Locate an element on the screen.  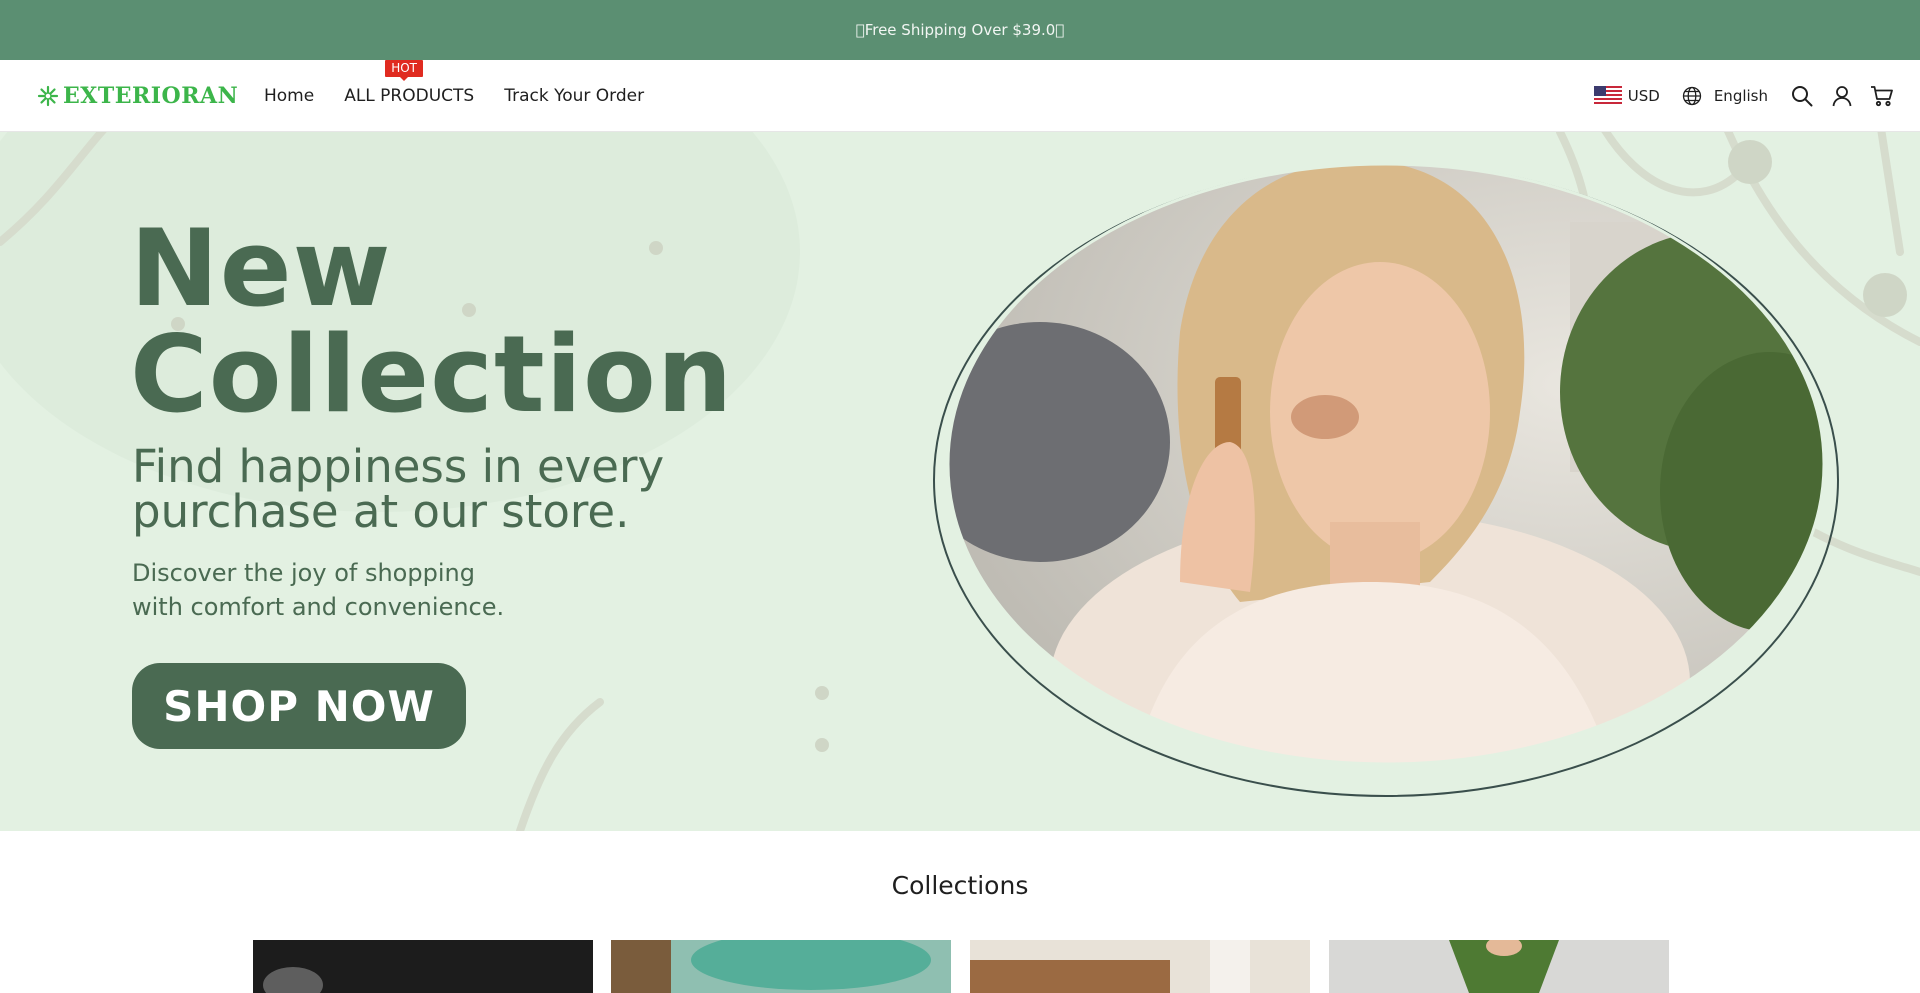
announcement-text: Free Shipping Over $39.0 is located at coordinates (960, 30).